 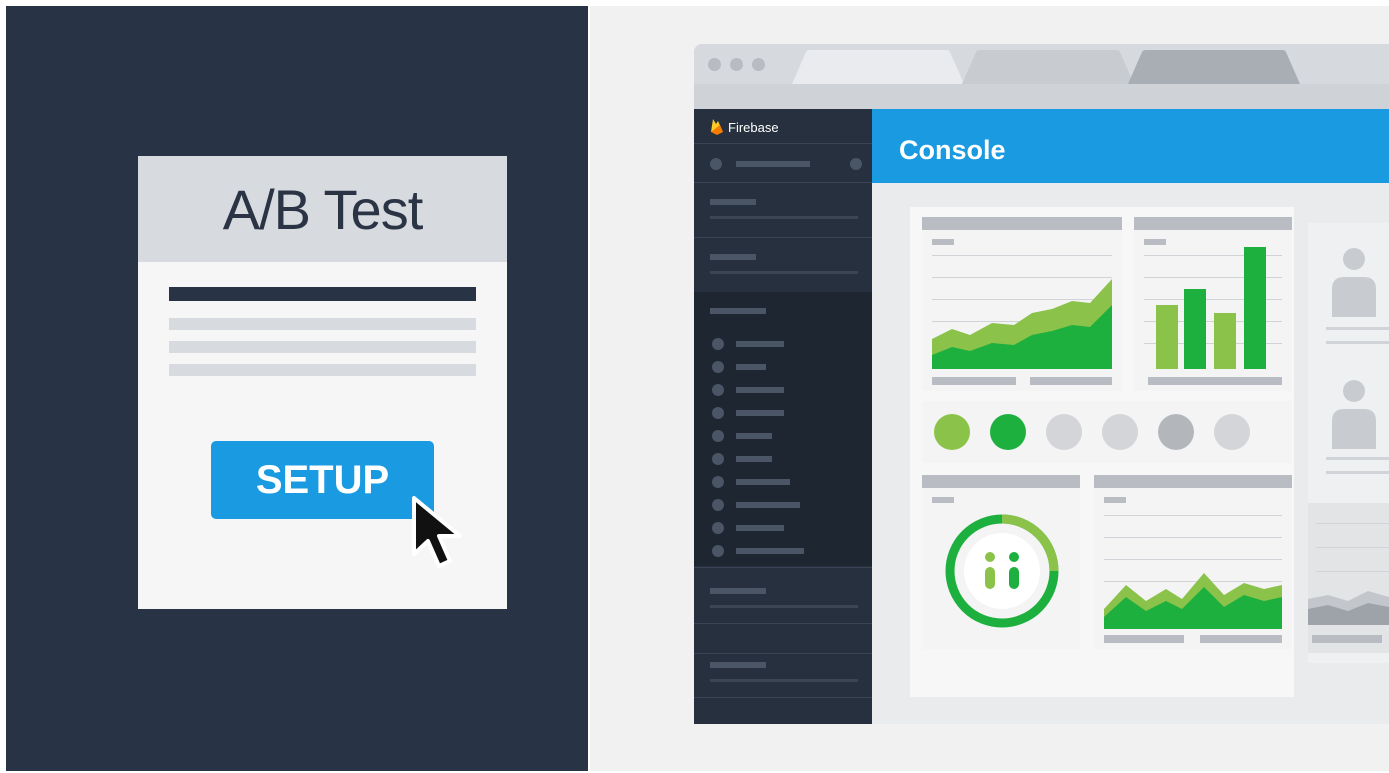 What do you see at coordinates (717, 127) in the screenshot?
I see `firebase-flame-icon` at bounding box center [717, 127].